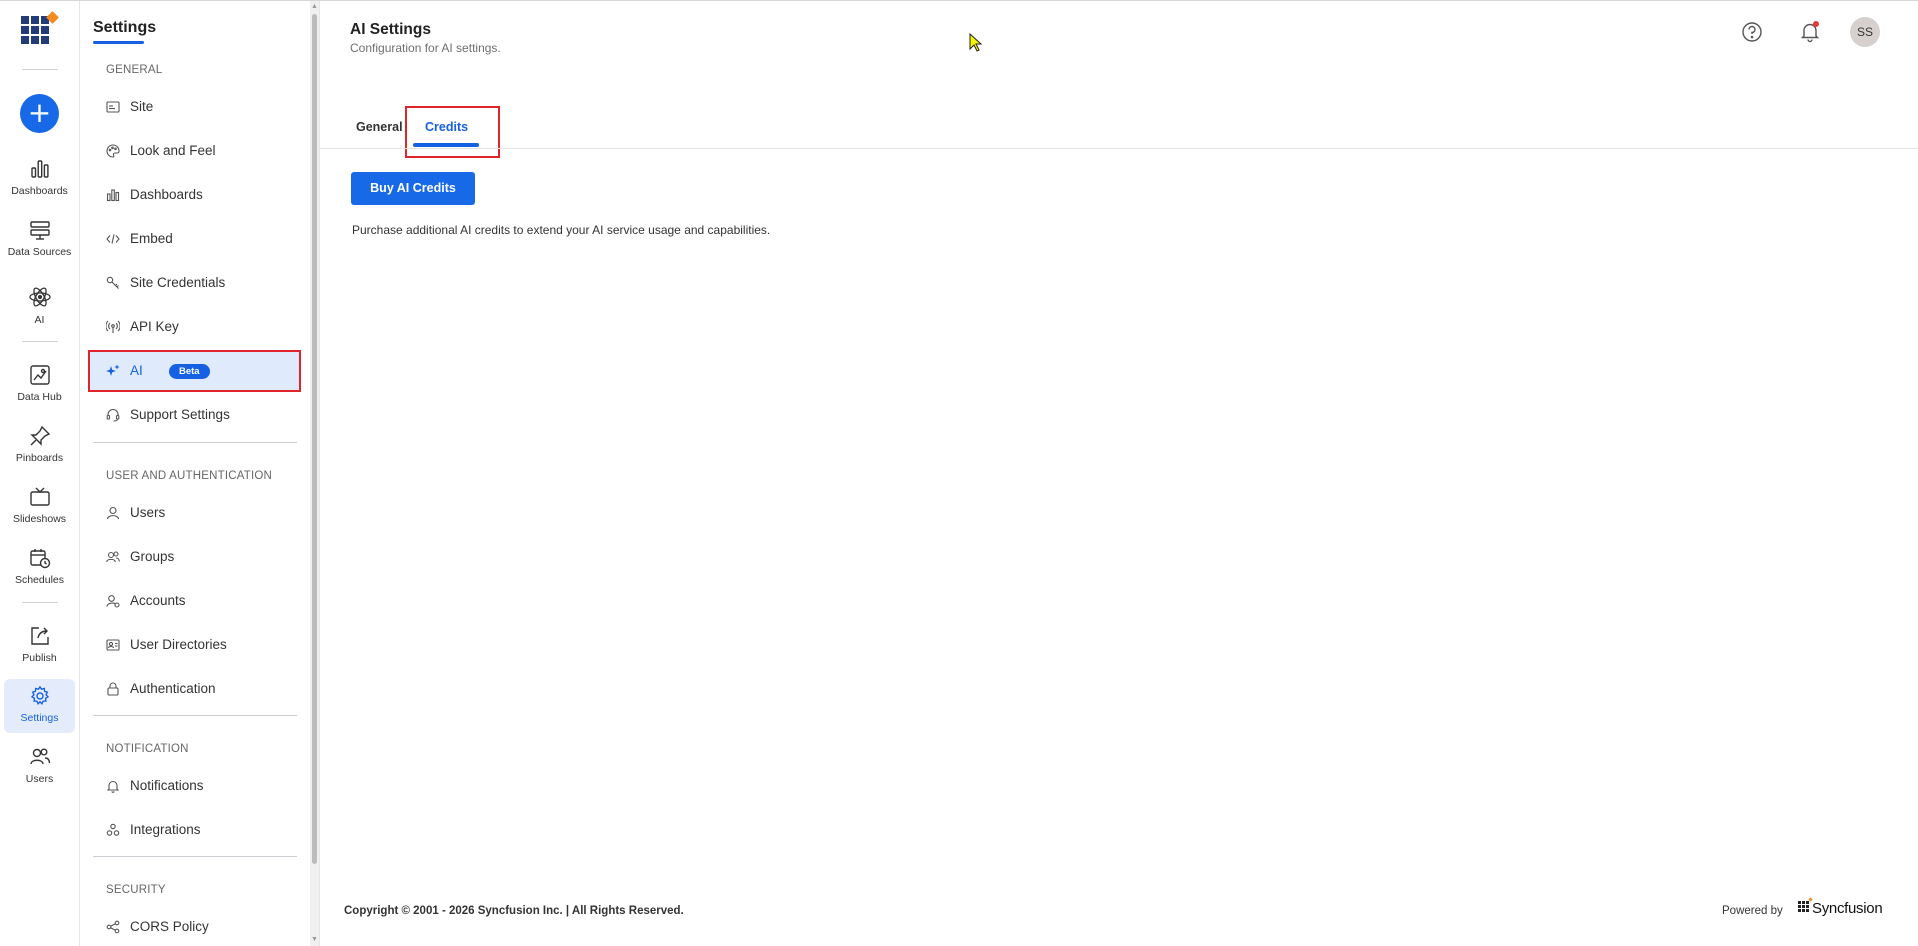 Image resolution: width=1918 pixels, height=946 pixels. What do you see at coordinates (167, 785) in the screenshot?
I see `nav-item-label: Notifications` at bounding box center [167, 785].